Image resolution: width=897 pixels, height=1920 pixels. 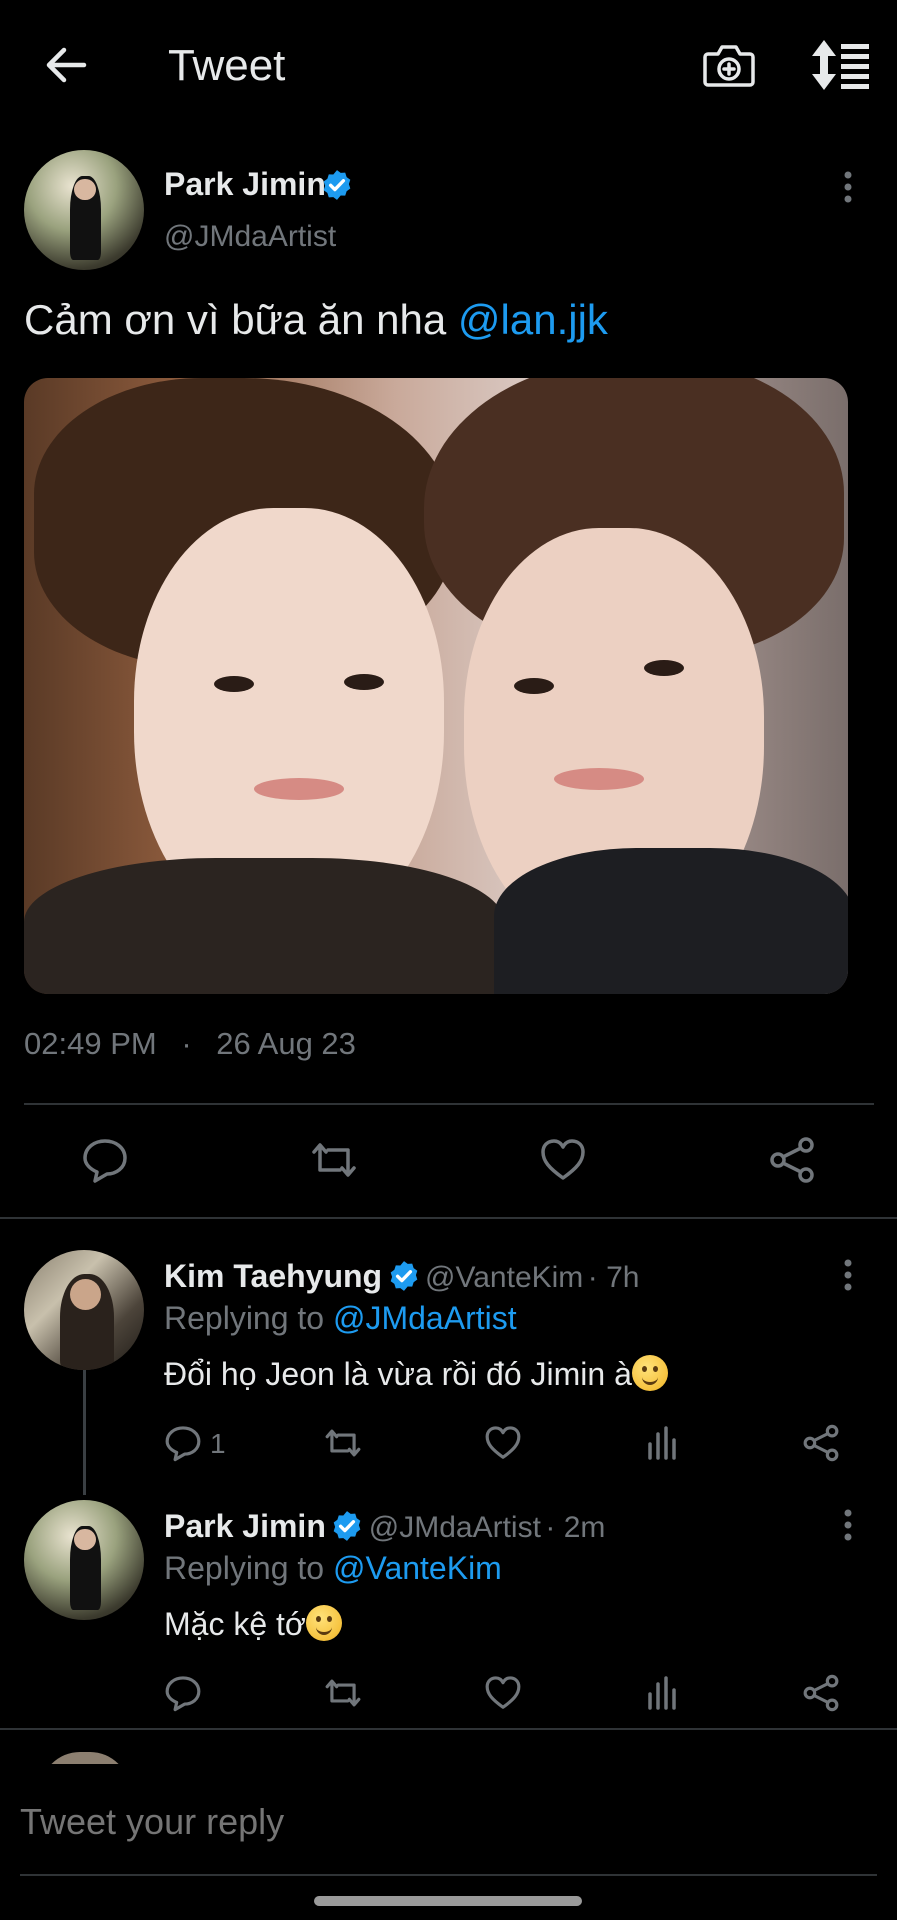 What do you see at coordinates (250, 237) in the screenshot?
I see `author-handle: @JMdaArtist` at bounding box center [250, 237].